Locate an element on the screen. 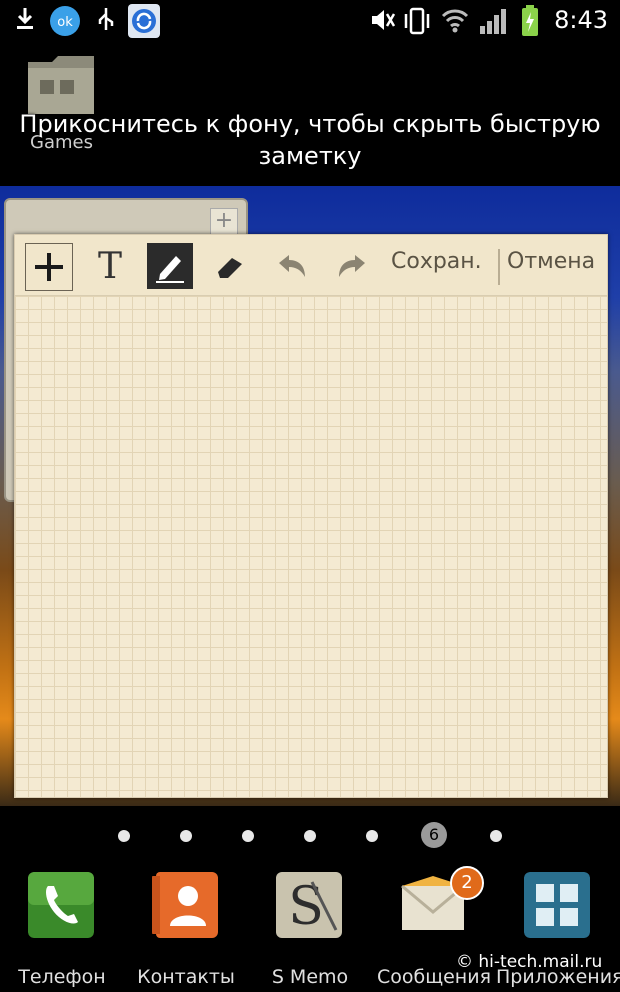 The width and height of the screenshot is (620, 992). eraser-icon is located at coordinates (230, 268).